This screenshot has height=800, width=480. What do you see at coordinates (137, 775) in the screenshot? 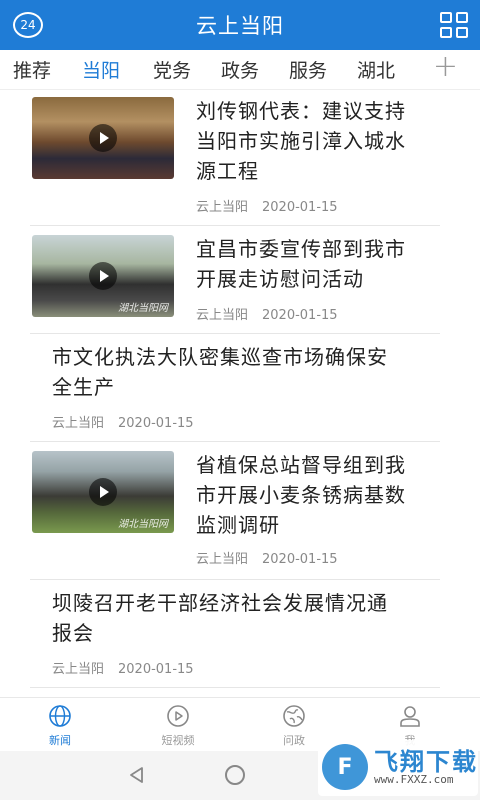
I see `back-icon` at bounding box center [137, 775].